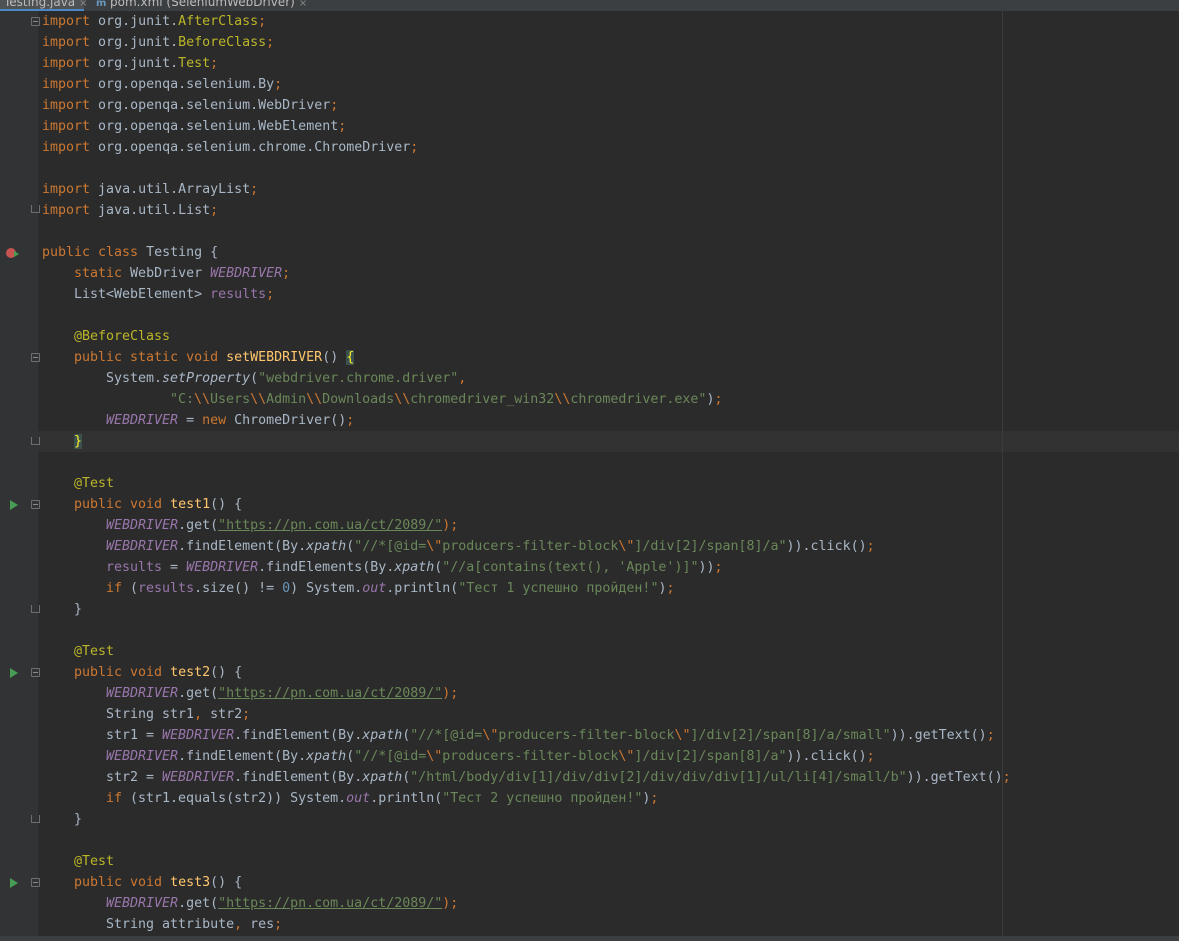  Describe the element at coordinates (199, 5) in the screenshot. I see `tab-pom-xml: m pom.xml (SeleniumWebDriver) ×` at that location.